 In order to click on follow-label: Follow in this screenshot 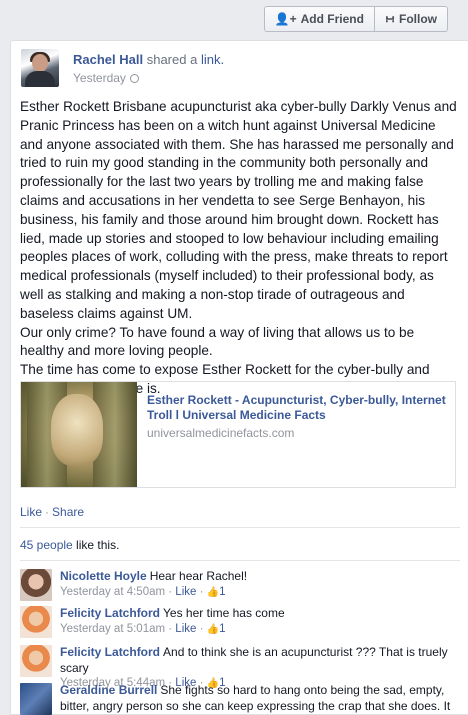, I will do `click(418, 19)`.